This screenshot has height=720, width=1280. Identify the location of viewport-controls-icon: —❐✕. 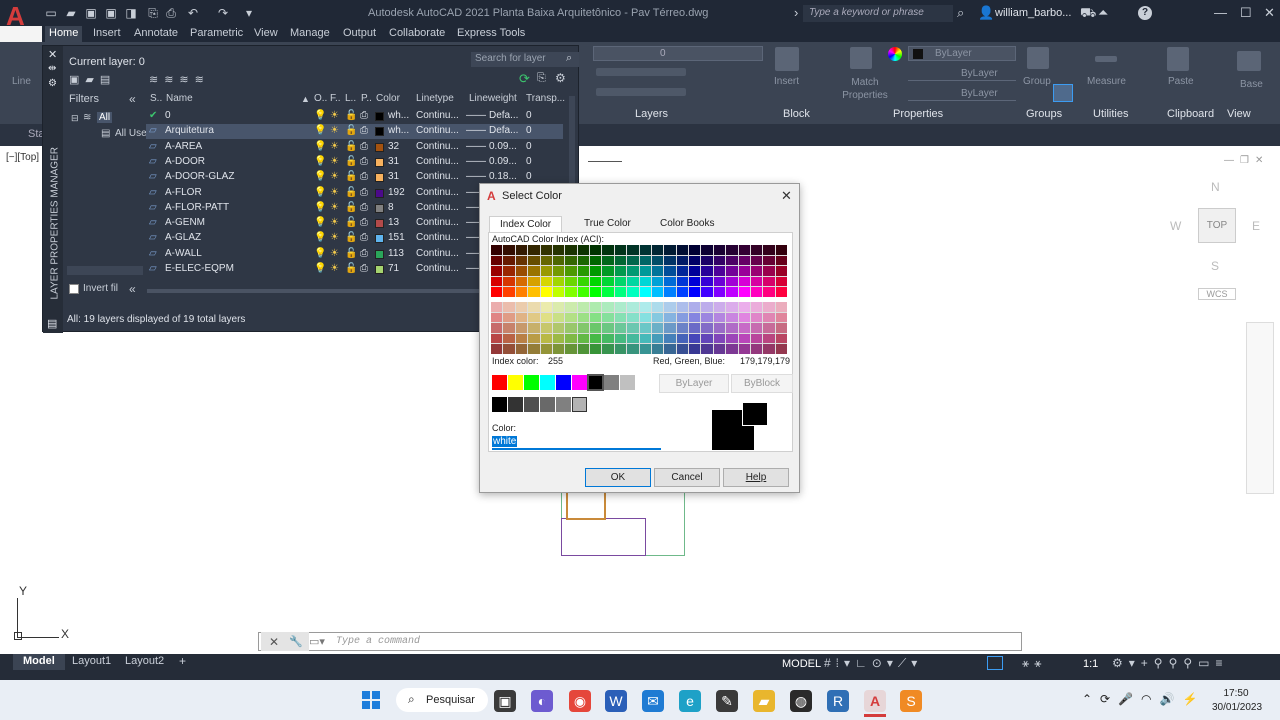
(1246, 160).